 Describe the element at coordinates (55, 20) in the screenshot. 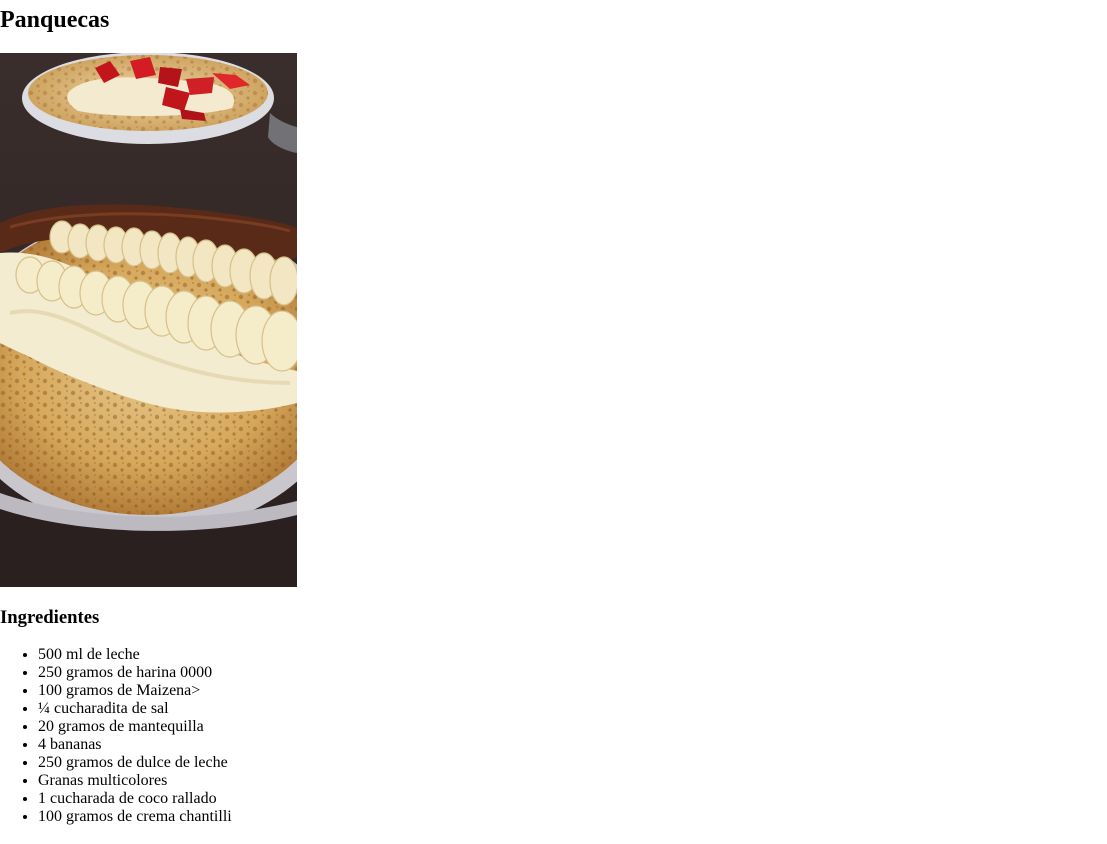

I see `page-title: Panquecas` at that location.